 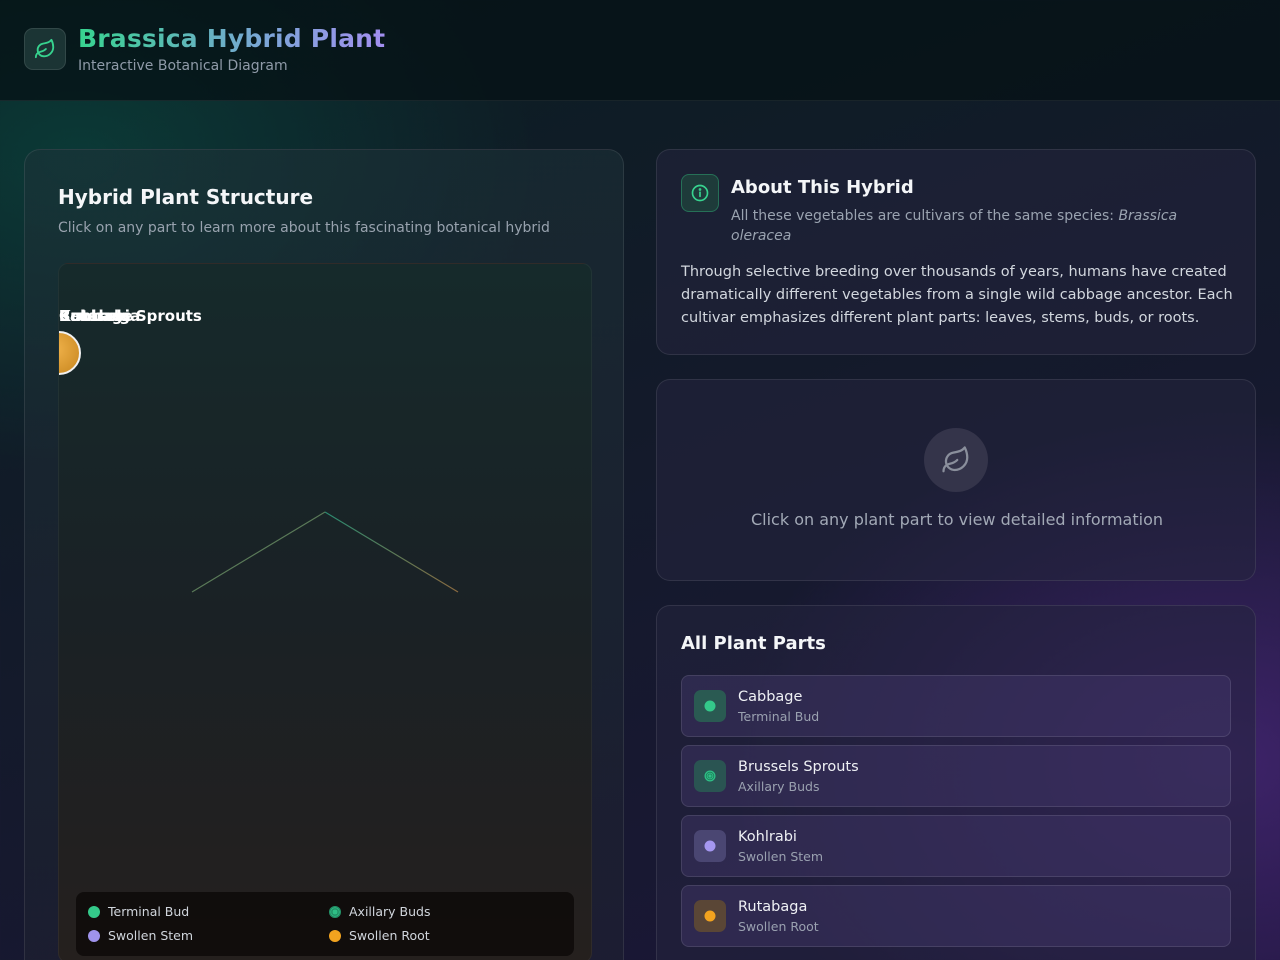 I want to click on app-title: Brassica Hybrid Plant, so click(x=232, y=38).